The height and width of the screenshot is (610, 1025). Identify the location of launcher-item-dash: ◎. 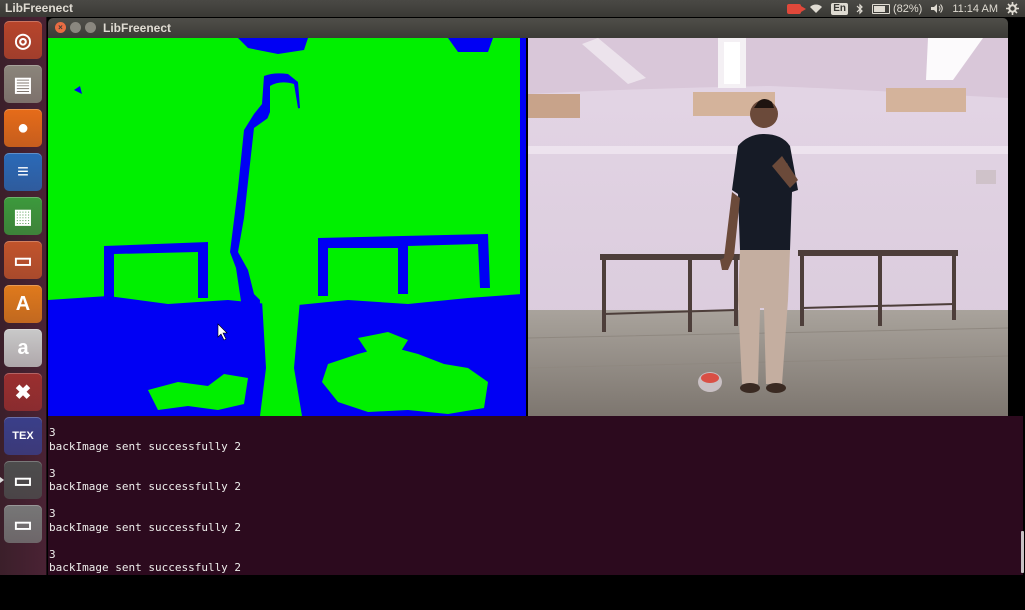
(23, 40).